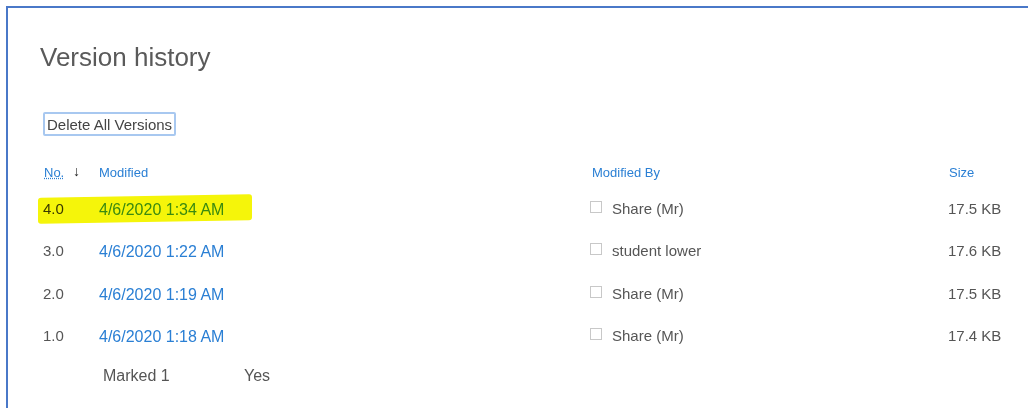 Image resolution: width=1028 pixels, height=408 pixels. Describe the element at coordinates (125, 57) in the screenshot. I see `dialog-title: Version history` at that location.